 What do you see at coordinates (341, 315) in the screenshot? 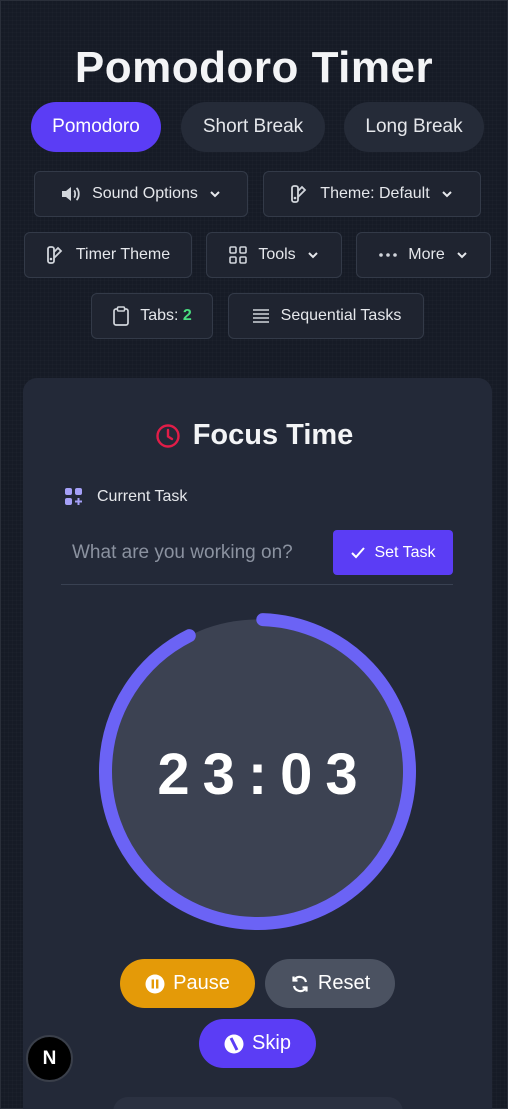
I see `sequential-tasks-label: Sequential Tasks` at bounding box center [341, 315].